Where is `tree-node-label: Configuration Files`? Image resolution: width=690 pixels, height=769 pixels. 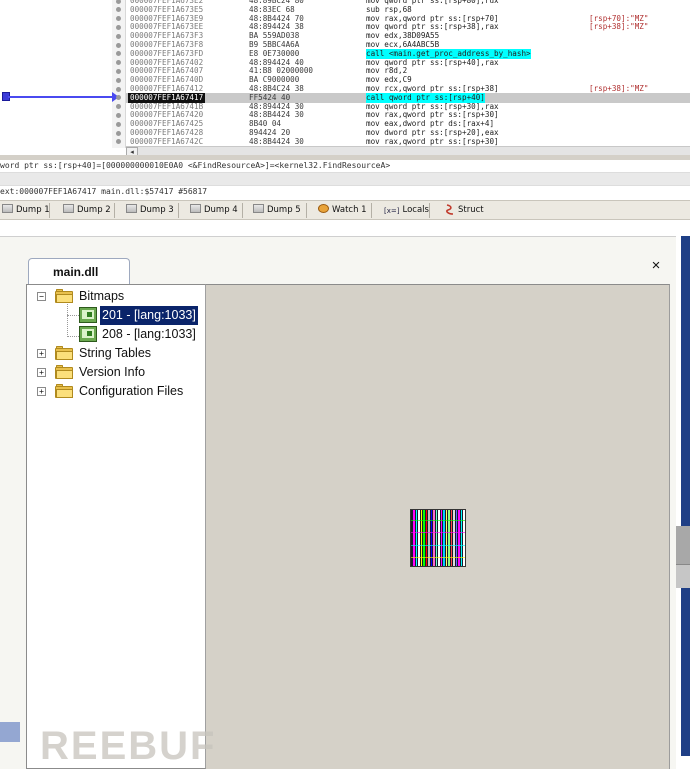
tree-node-label: Configuration Files is located at coordinates (131, 391).